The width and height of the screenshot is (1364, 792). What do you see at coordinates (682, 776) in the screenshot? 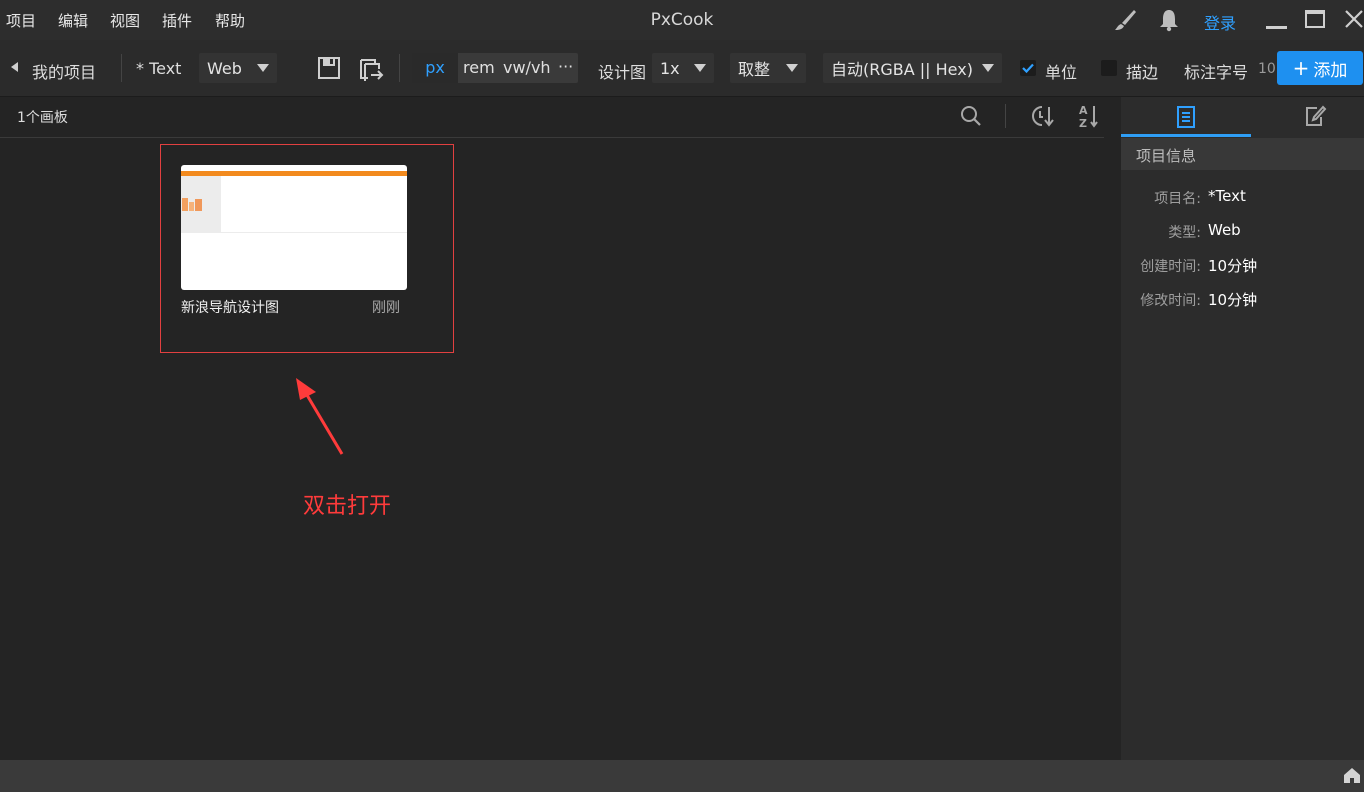
I see `status-bar` at bounding box center [682, 776].